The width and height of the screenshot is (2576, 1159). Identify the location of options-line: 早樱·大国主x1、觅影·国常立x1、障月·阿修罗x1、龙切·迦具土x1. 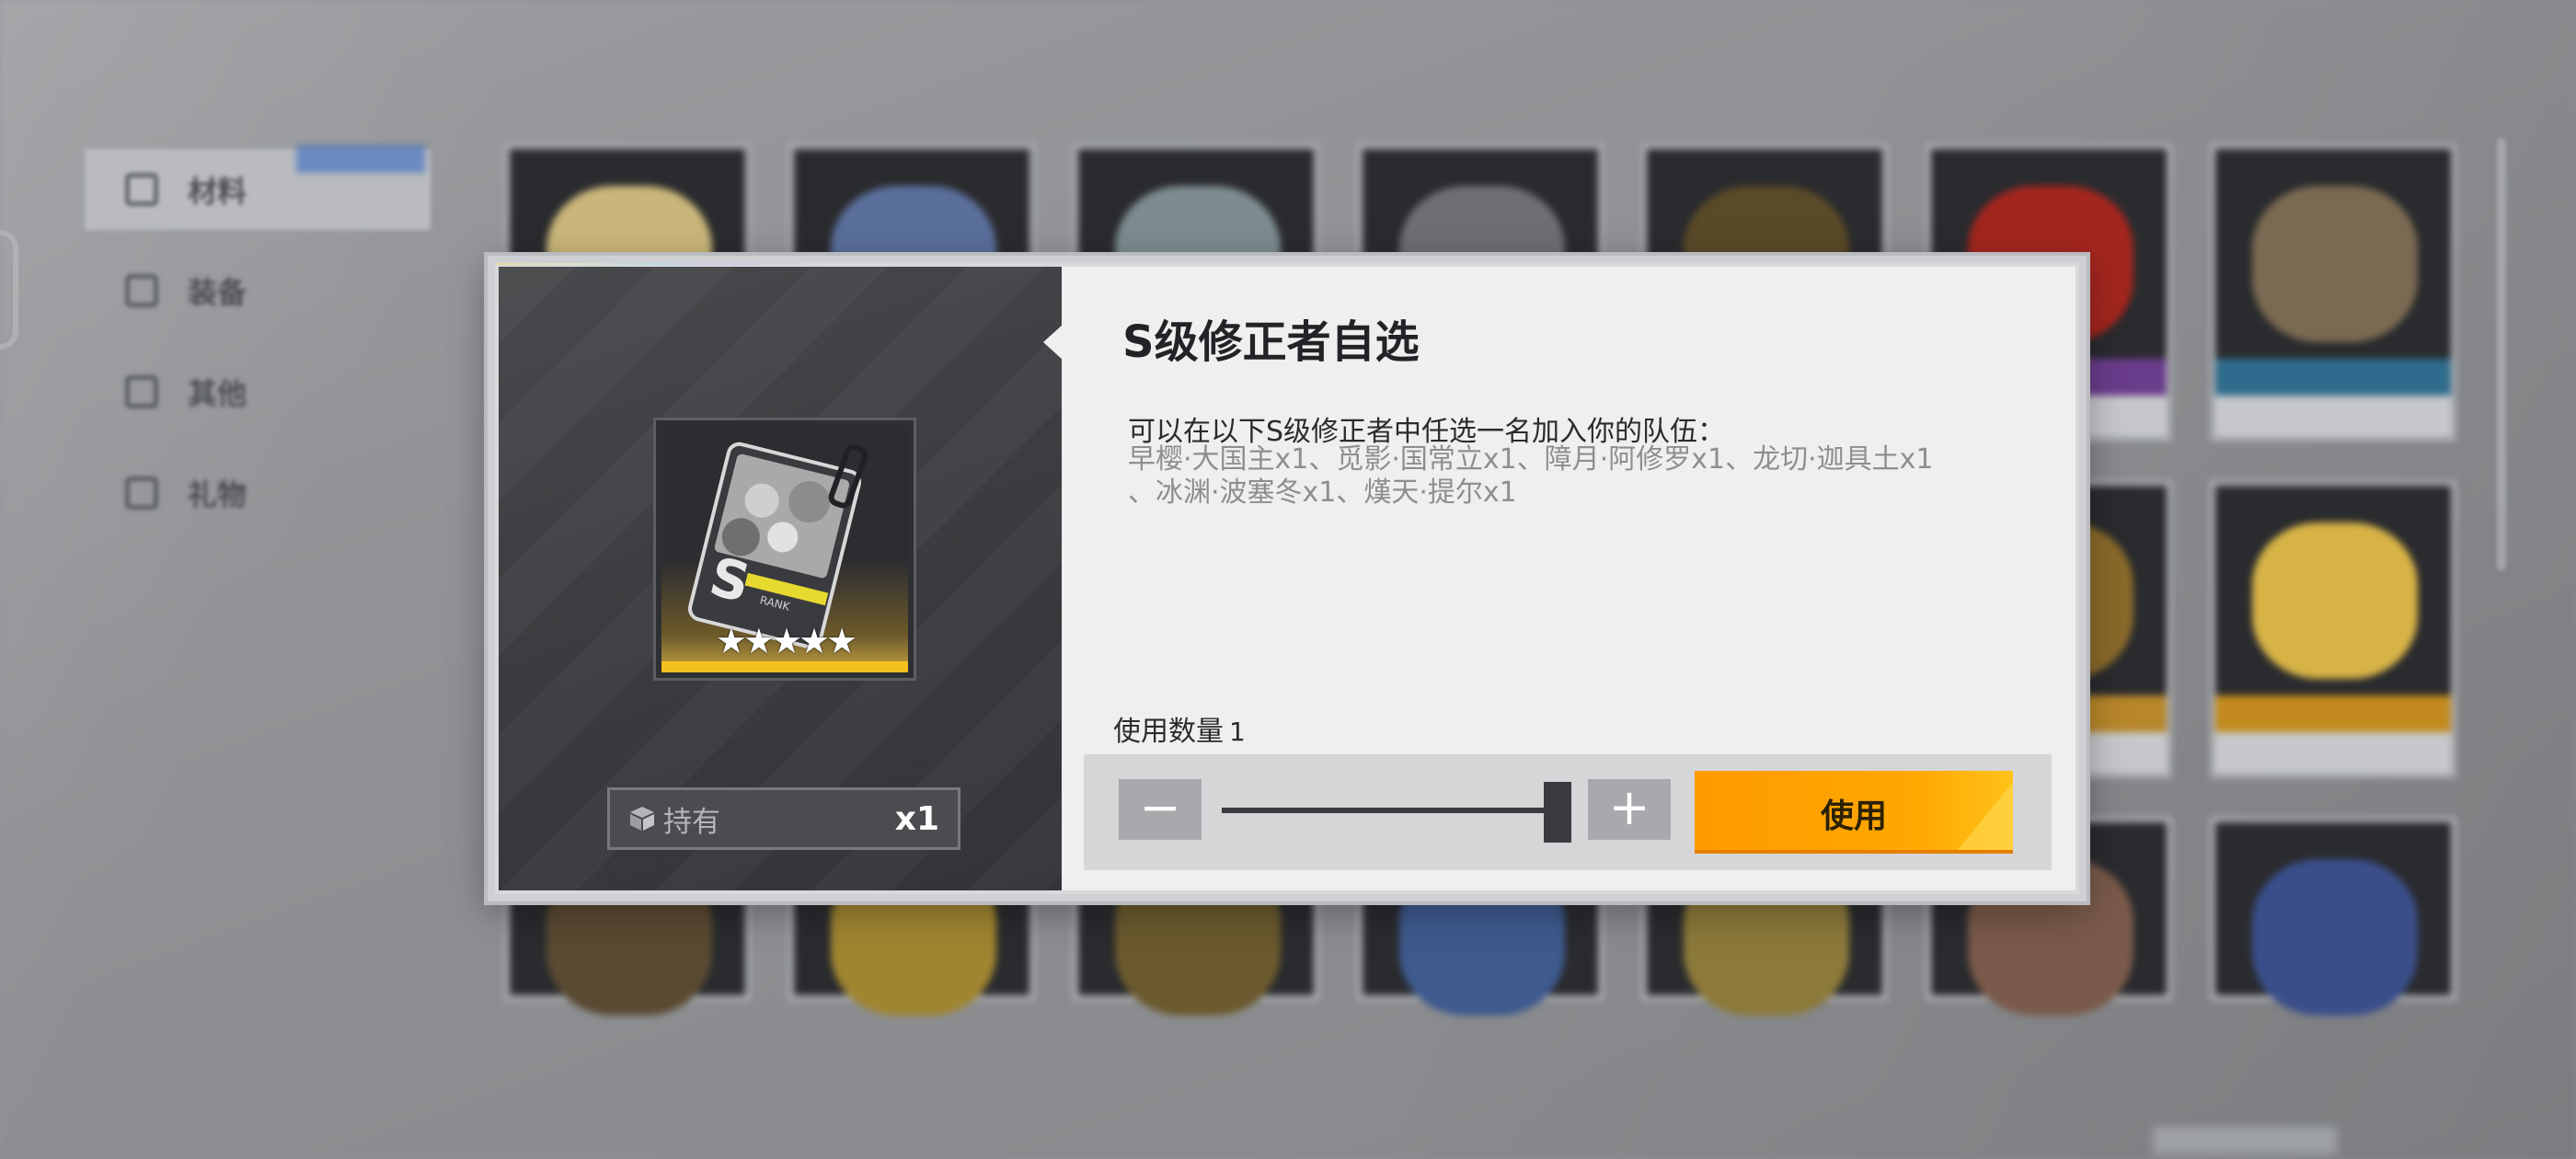
(1531, 459).